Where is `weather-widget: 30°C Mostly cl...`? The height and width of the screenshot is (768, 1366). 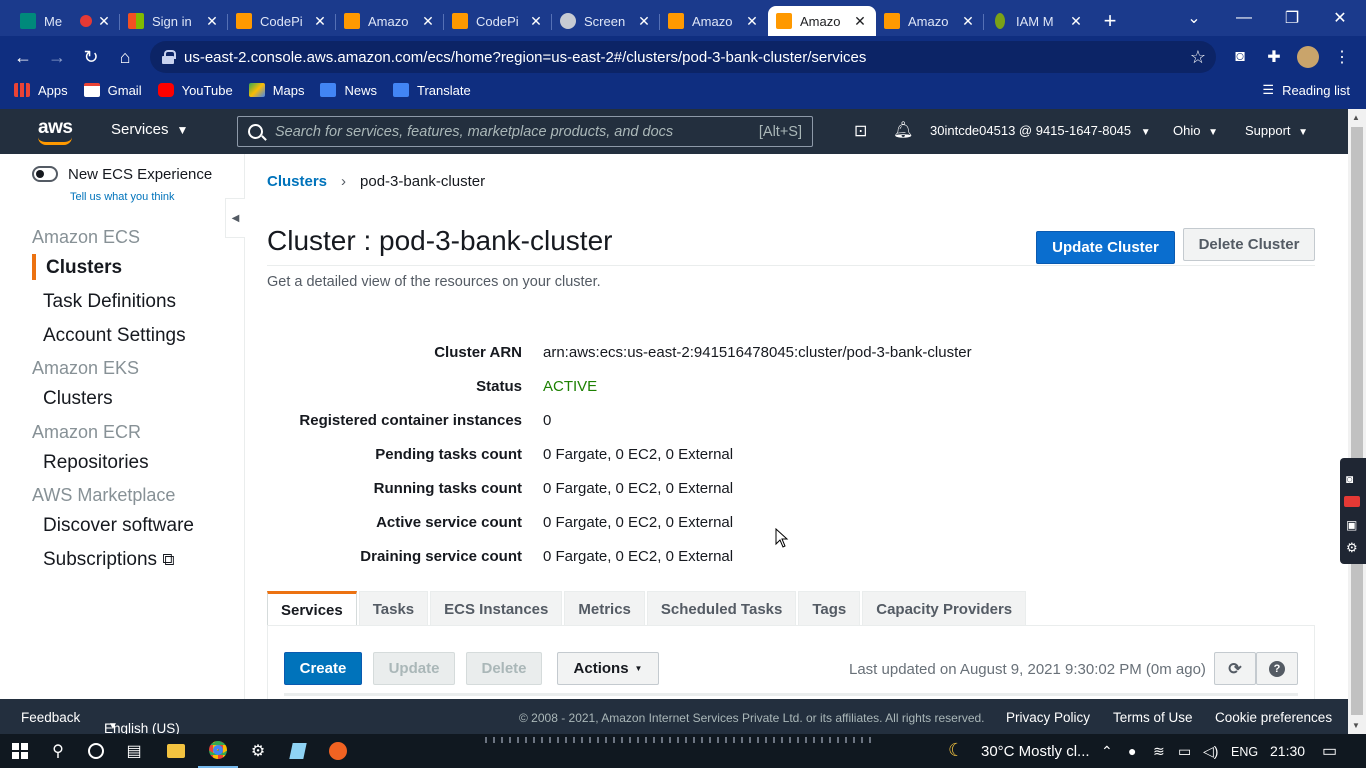 weather-widget: 30°C Mostly cl... is located at coordinates (1035, 751).